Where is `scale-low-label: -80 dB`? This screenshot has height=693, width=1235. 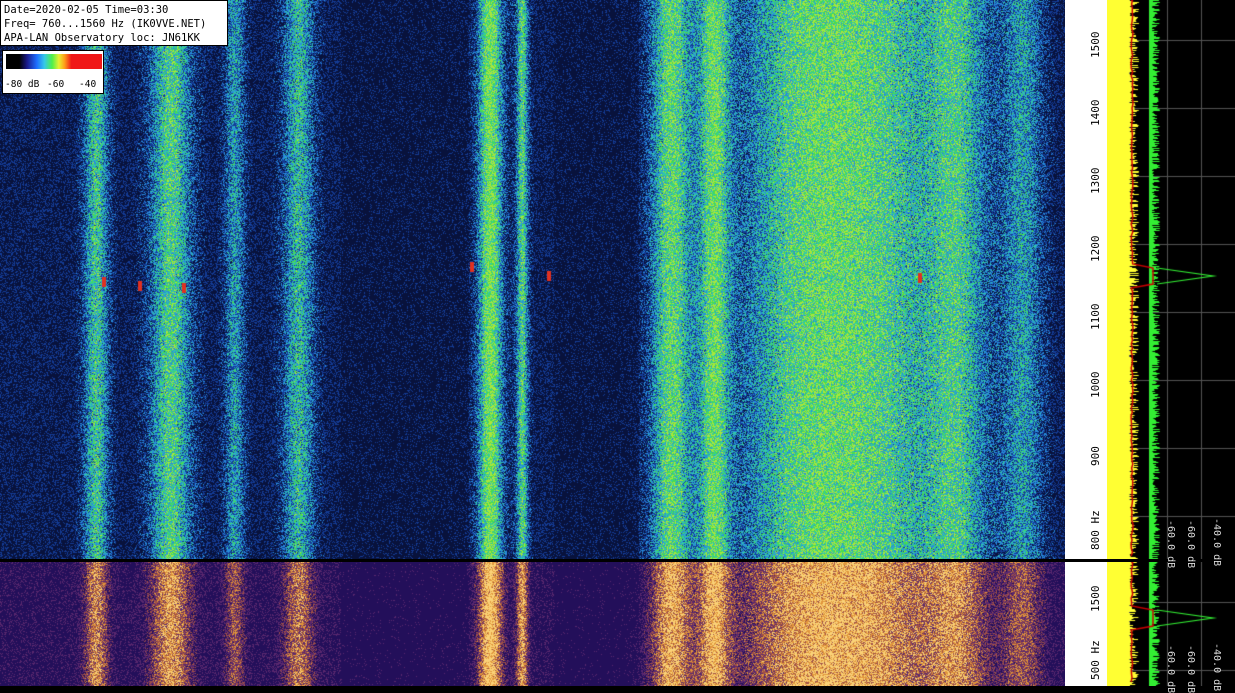 scale-low-label: -80 dB is located at coordinates (22, 84).